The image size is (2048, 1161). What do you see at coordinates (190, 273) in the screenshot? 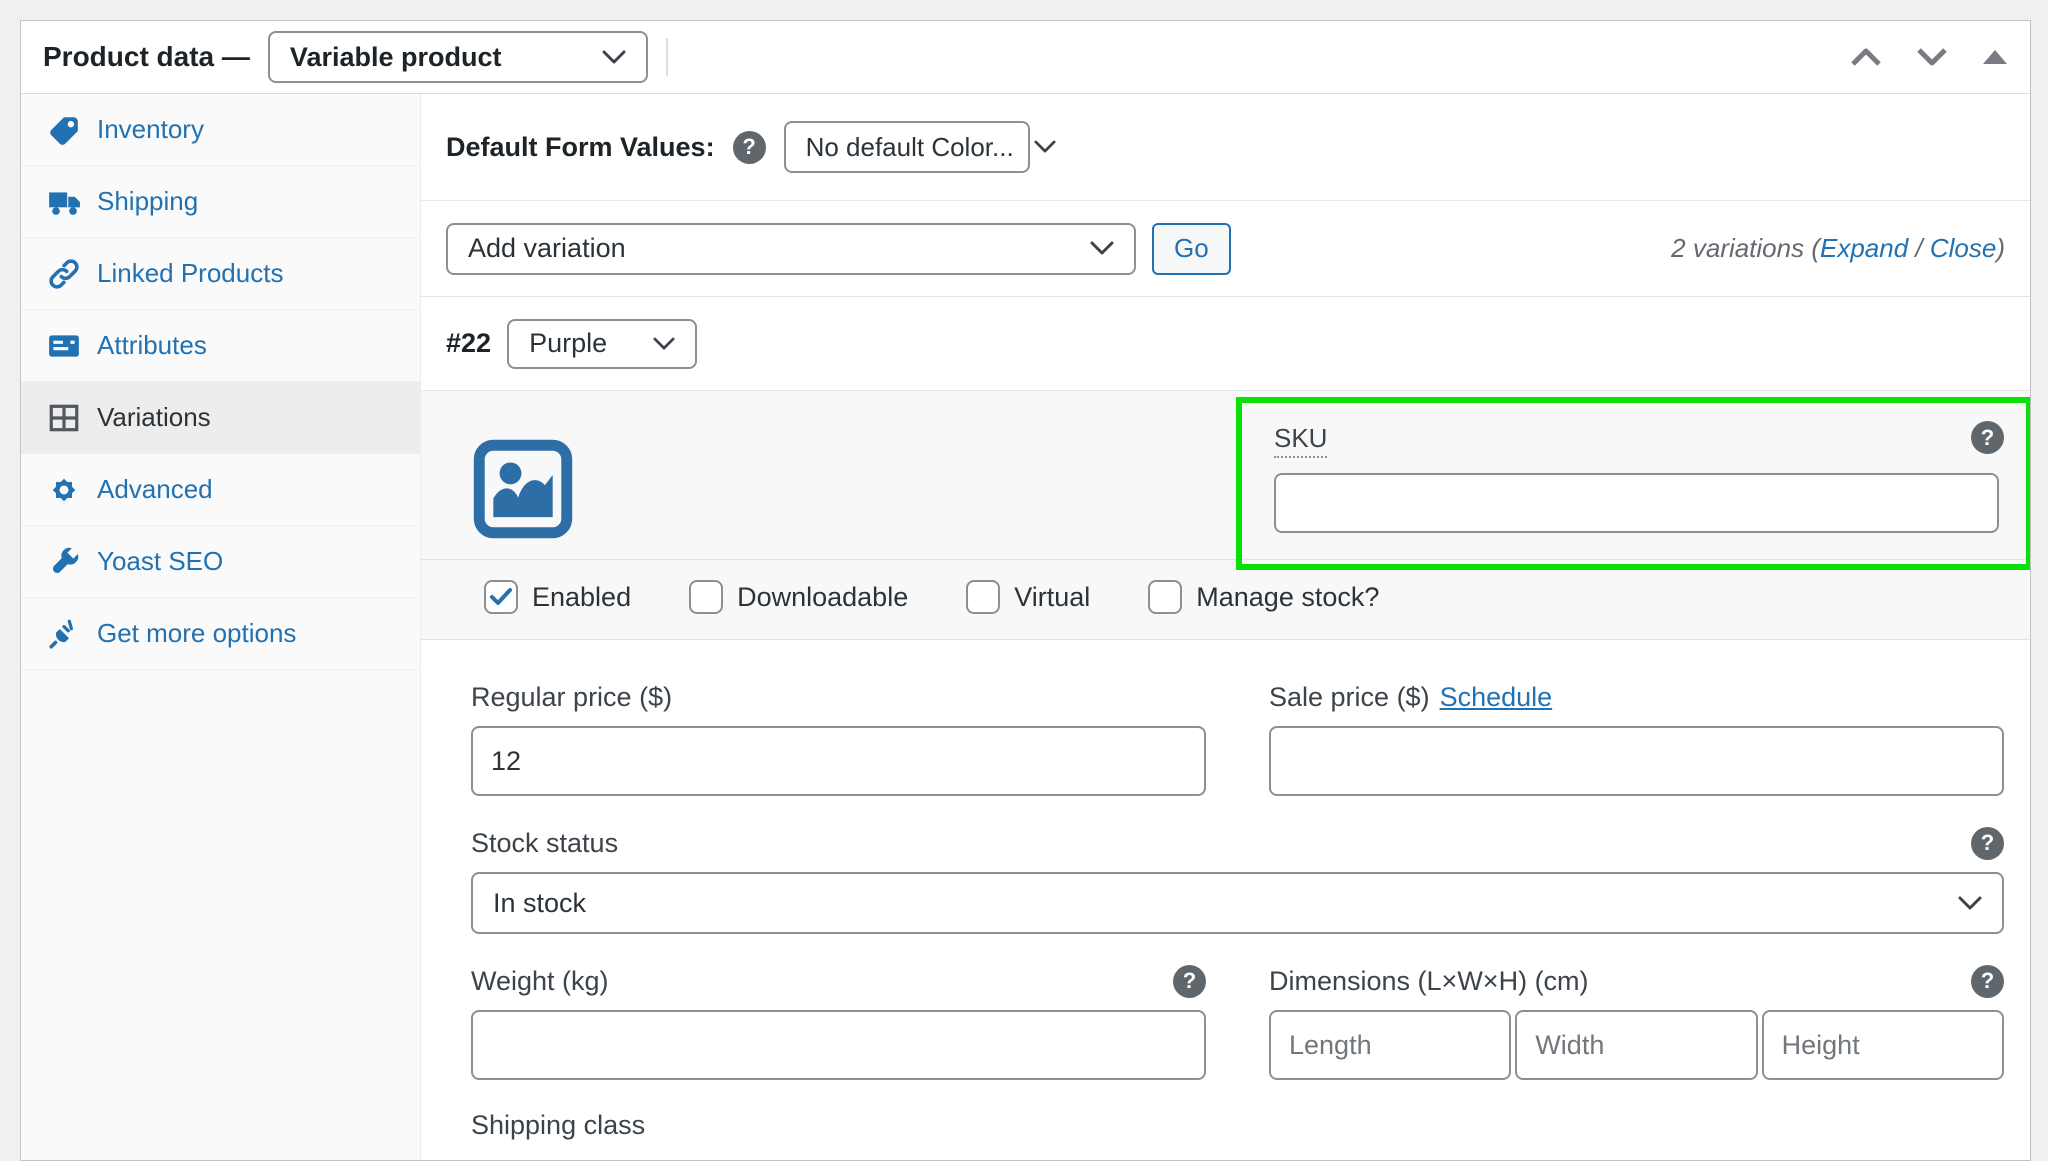
I see `tab-label: Linked Products` at bounding box center [190, 273].